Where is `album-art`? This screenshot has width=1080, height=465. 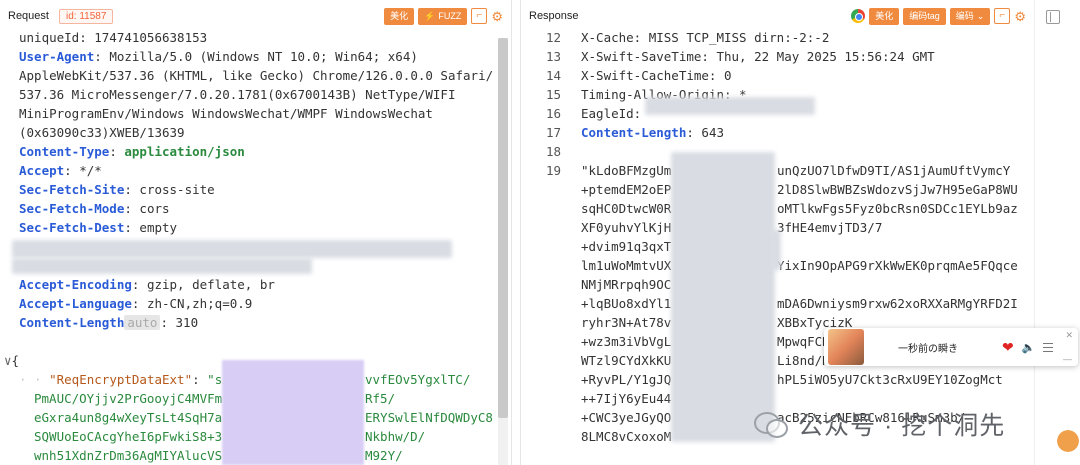 album-art is located at coordinates (846, 347).